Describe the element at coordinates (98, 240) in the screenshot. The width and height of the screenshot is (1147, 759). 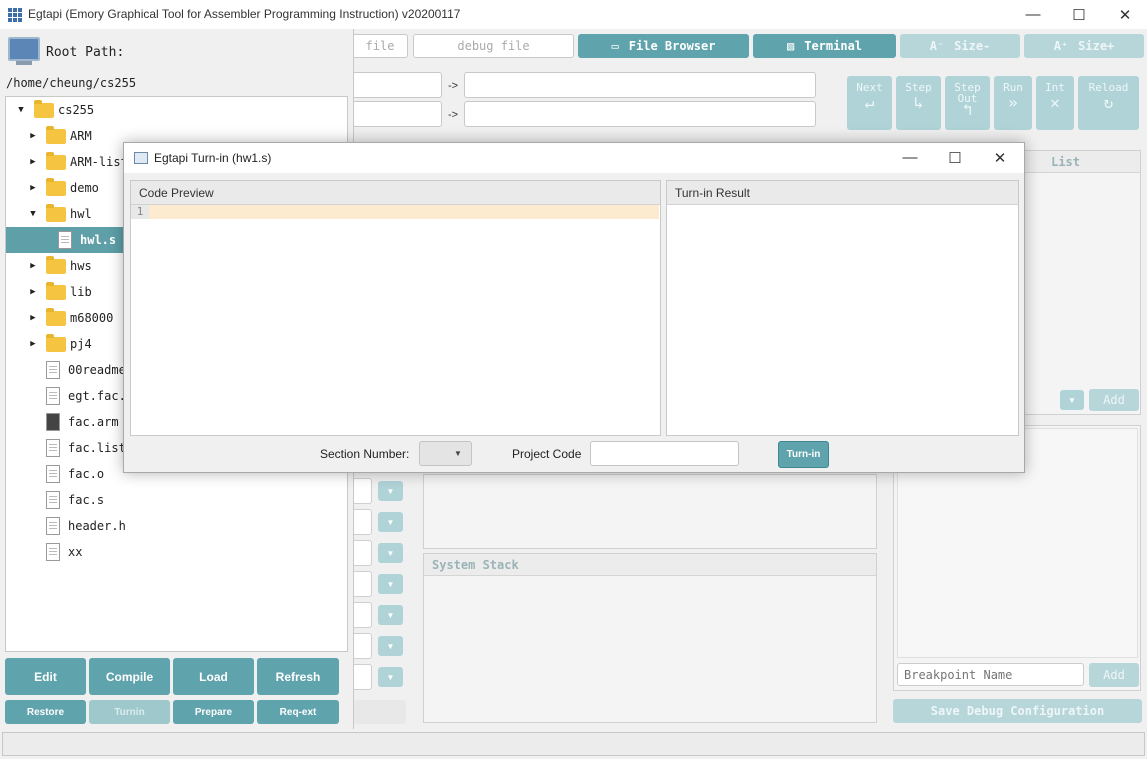
I see `tree-item-label: hwl.s` at that location.